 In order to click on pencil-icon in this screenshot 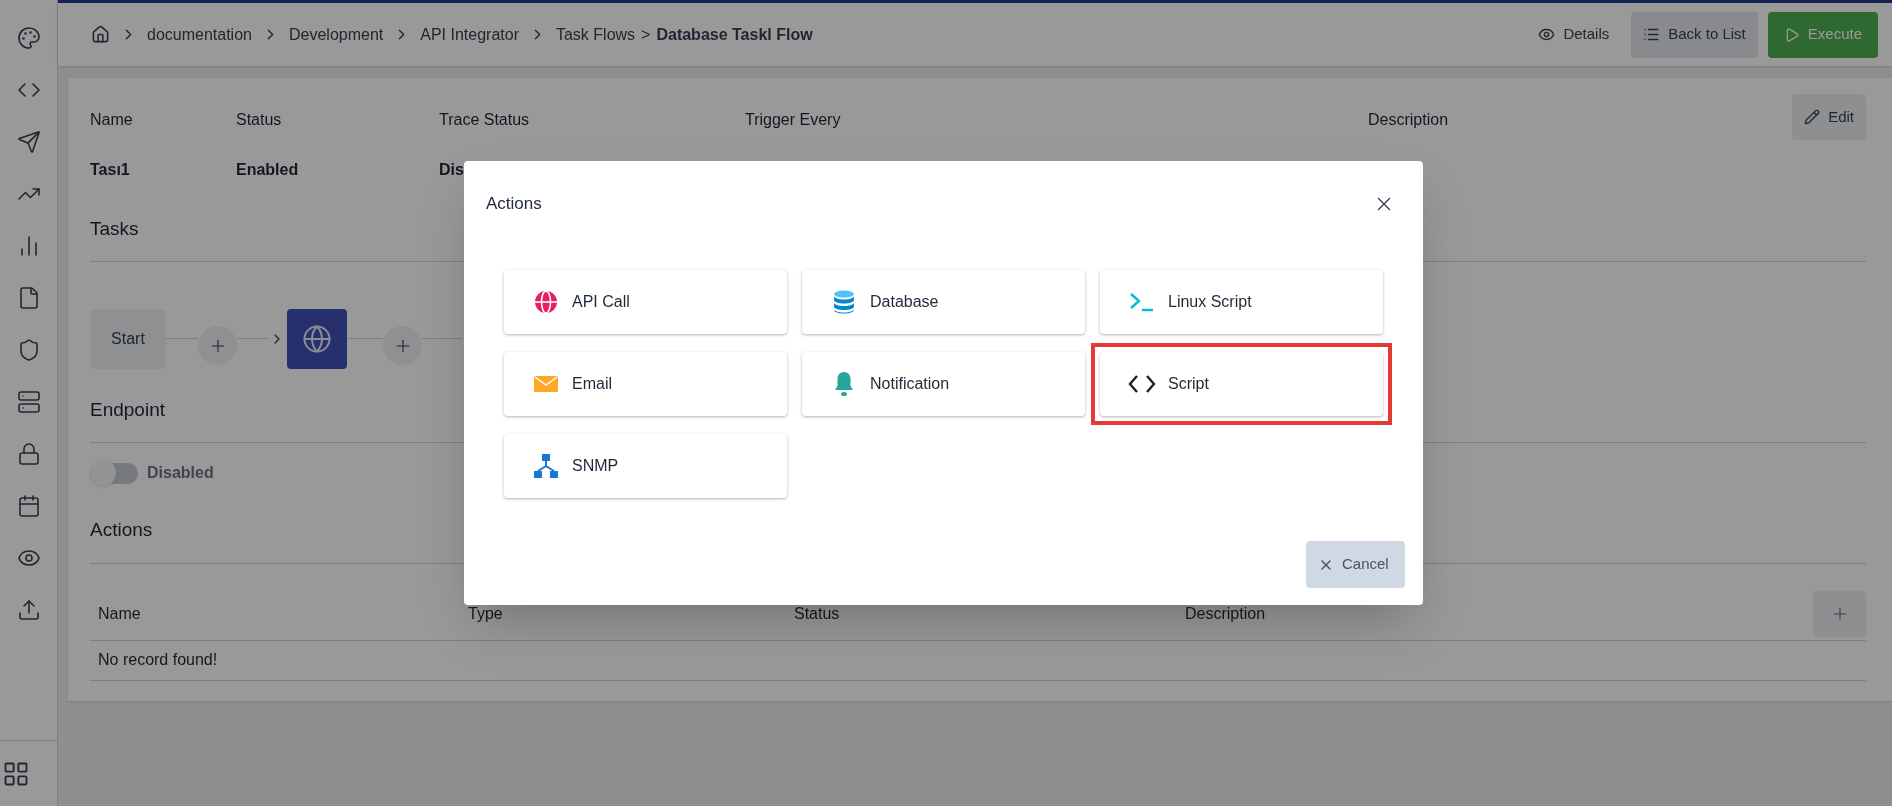, I will do `click(1812, 117)`.